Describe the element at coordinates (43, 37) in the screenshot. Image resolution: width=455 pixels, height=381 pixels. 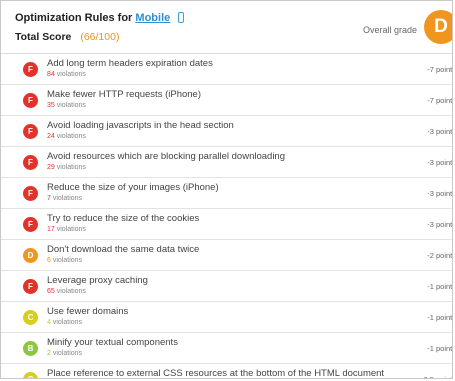
I see `total-score-label: Total Score` at that location.